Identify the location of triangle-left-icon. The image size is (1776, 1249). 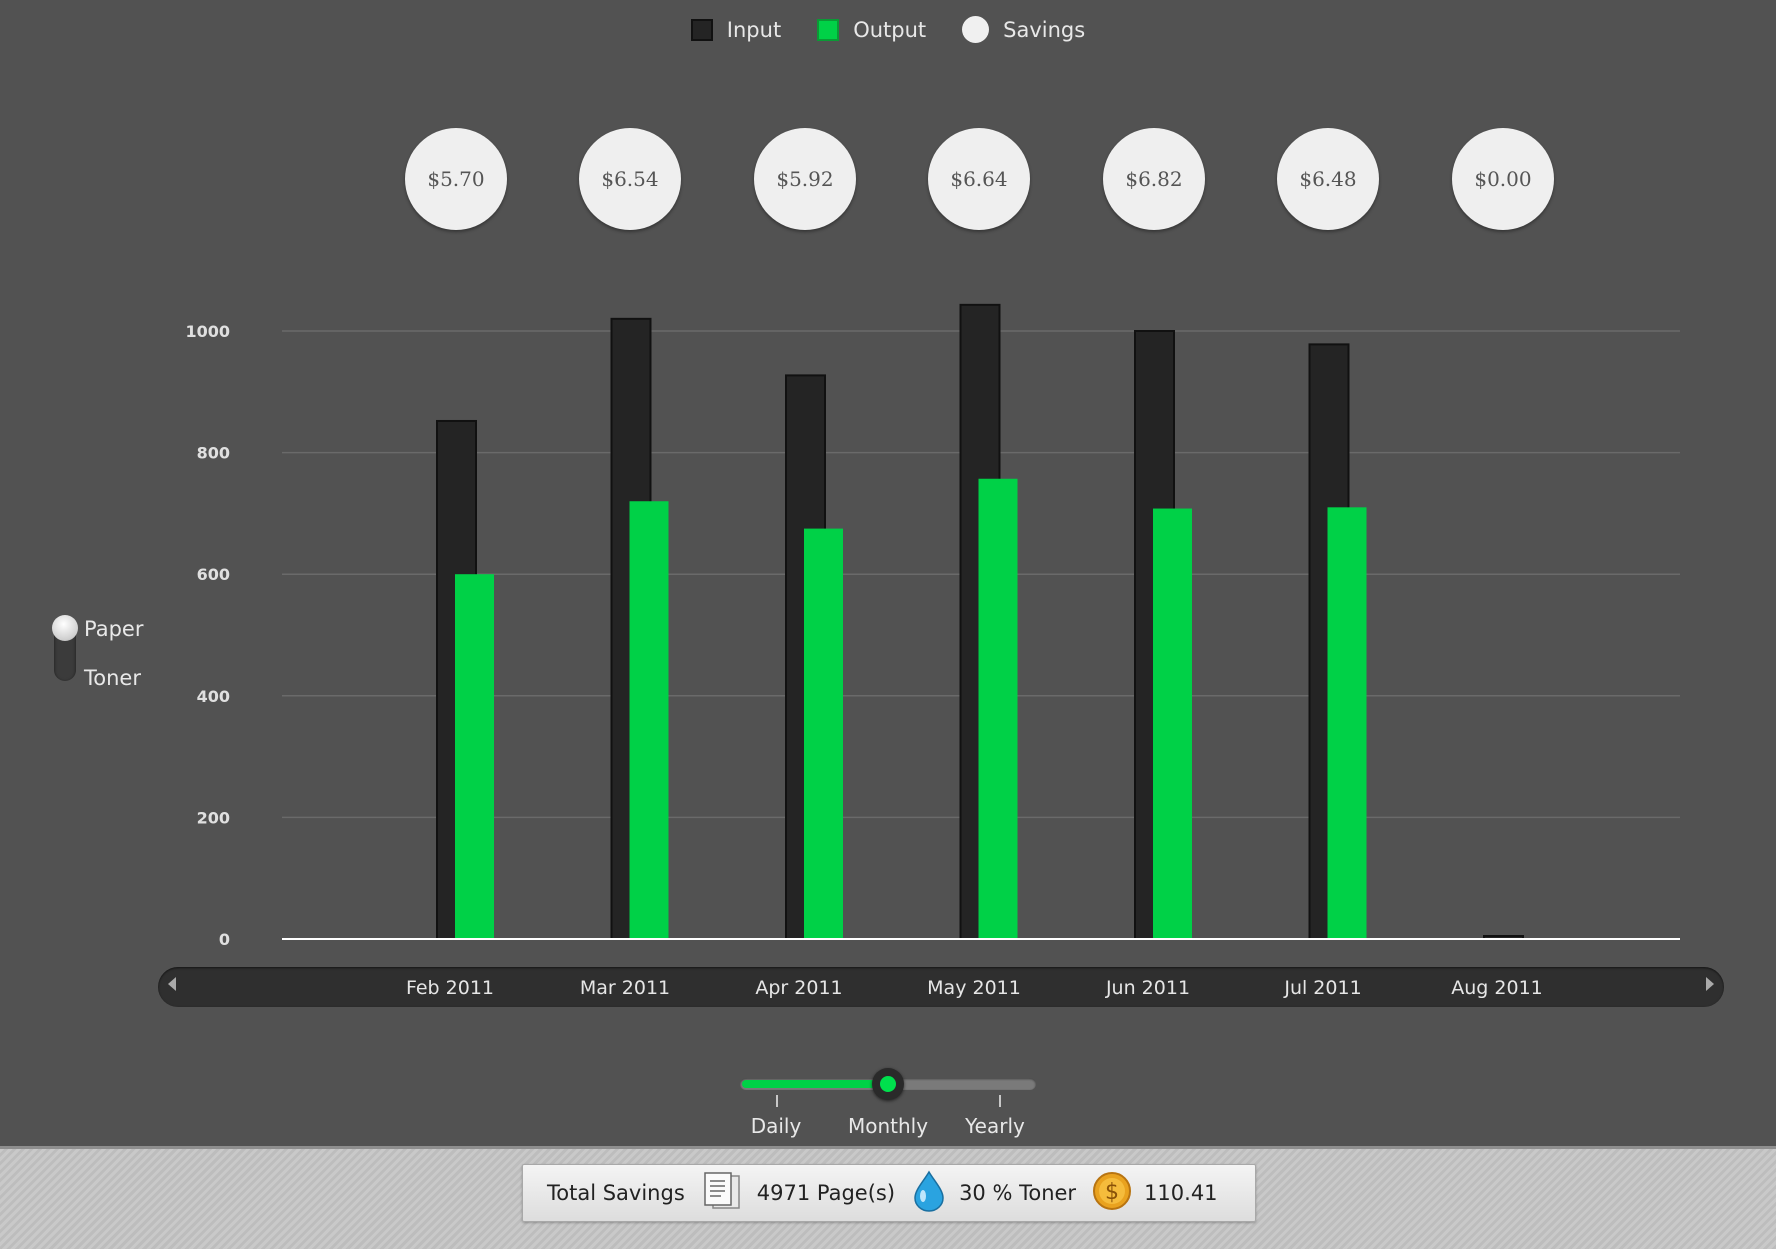
(172, 984).